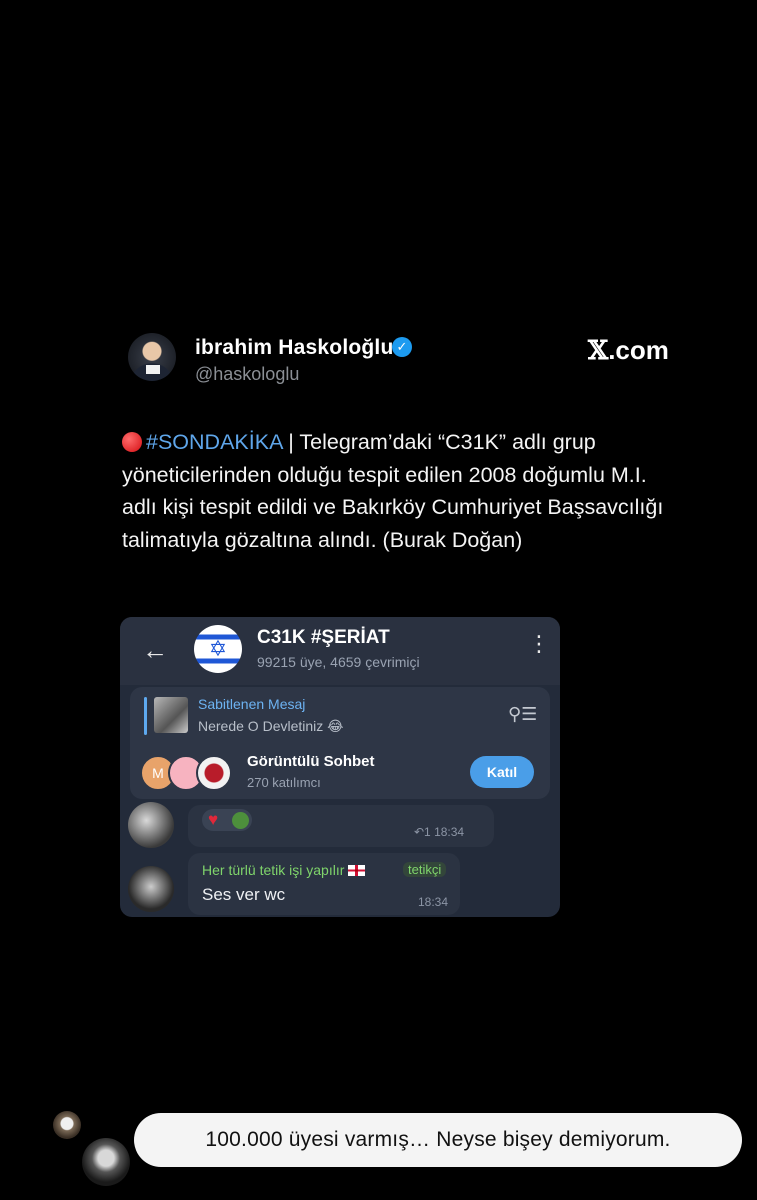 The height and width of the screenshot is (1200, 757). What do you see at coordinates (439, 832) in the screenshot?
I see `message-meta: ↶1 18:34` at bounding box center [439, 832].